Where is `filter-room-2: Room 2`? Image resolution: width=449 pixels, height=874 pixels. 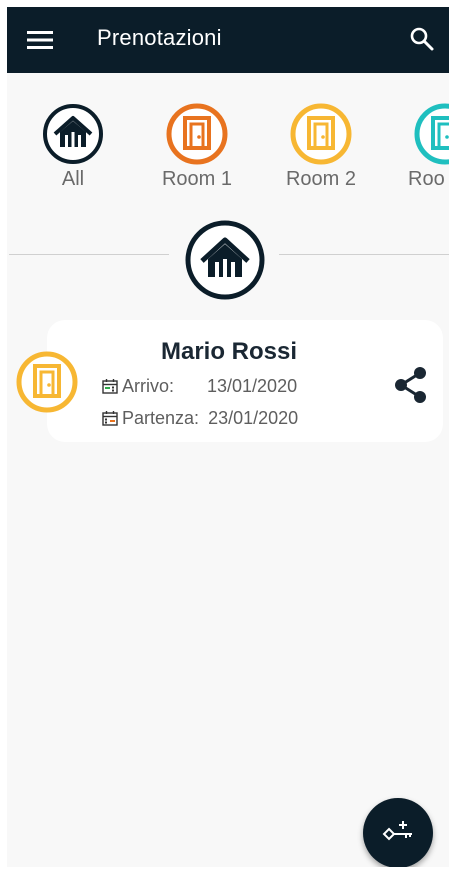
filter-room-2: Room 2 is located at coordinates (321, 146).